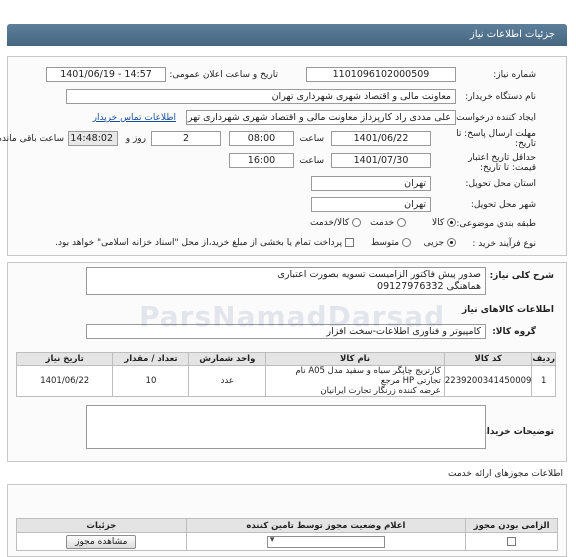 This screenshot has height=557, width=576. I want to click on lic-cell-required, so click(512, 541).